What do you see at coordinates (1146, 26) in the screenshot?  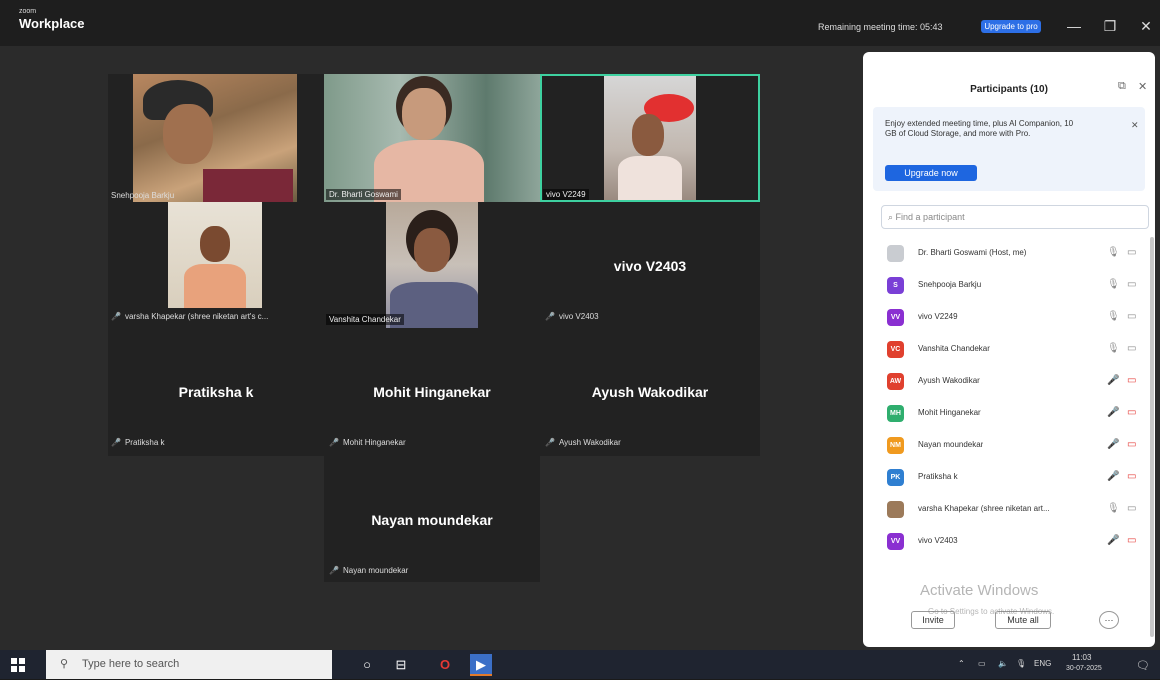 I see `close-icon: ✕` at bounding box center [1146, 26].